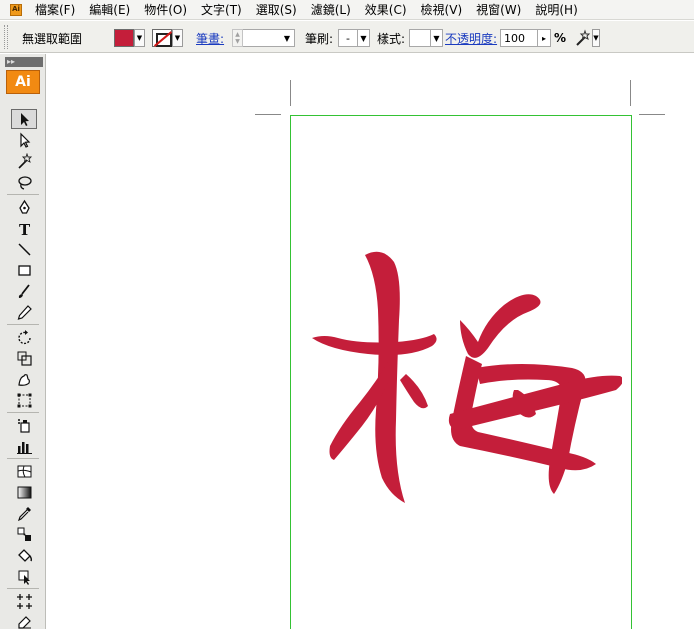  Describe the element at coordinates (414, 391) in the screenshot. I see `glyph-stroke-dot` at that location.